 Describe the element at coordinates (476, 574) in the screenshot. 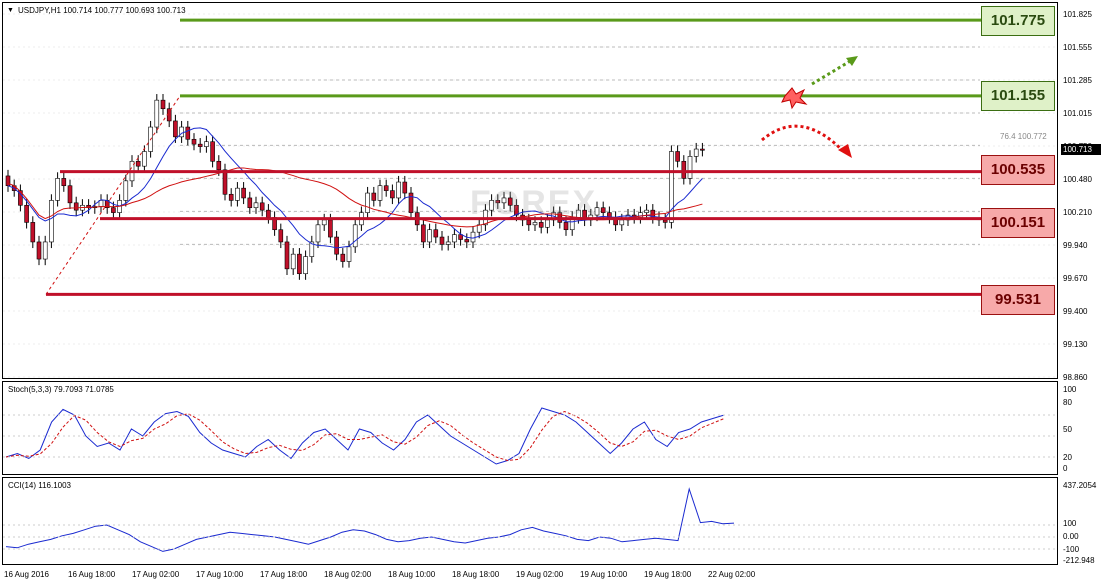

I see `time-tick: 18 Aug 18:00` at that location.